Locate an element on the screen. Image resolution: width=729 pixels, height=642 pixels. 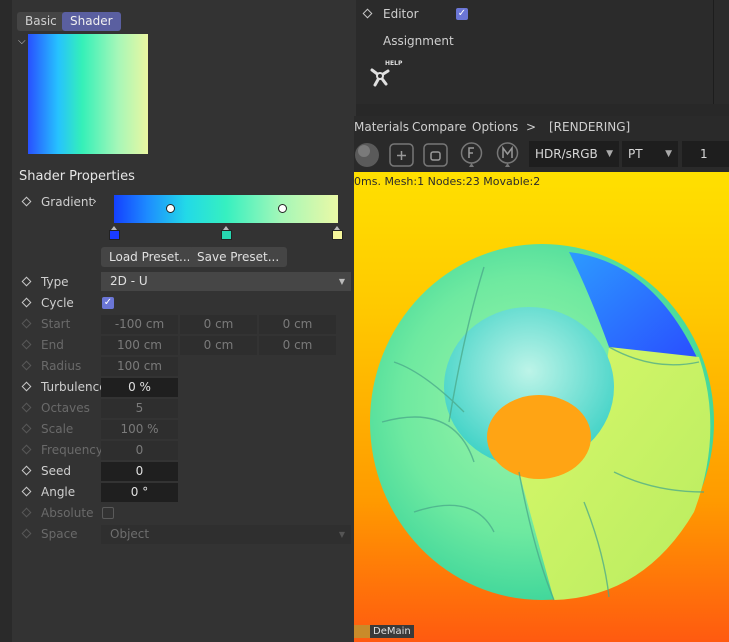
shader-preview is located at coordinates (88, 94).